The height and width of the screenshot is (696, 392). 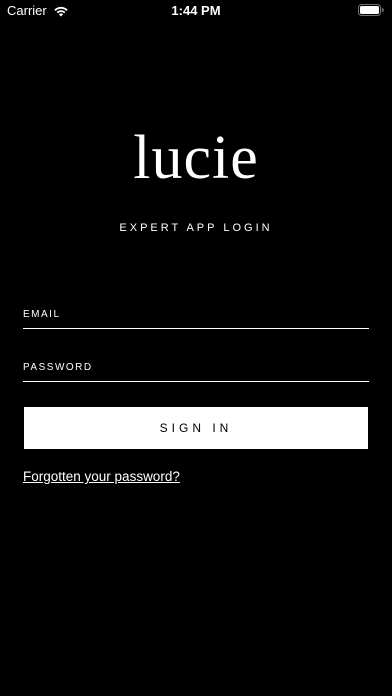 I want to click on forgot-password-link: Forgotten your password?, so click(x=101, y=476).